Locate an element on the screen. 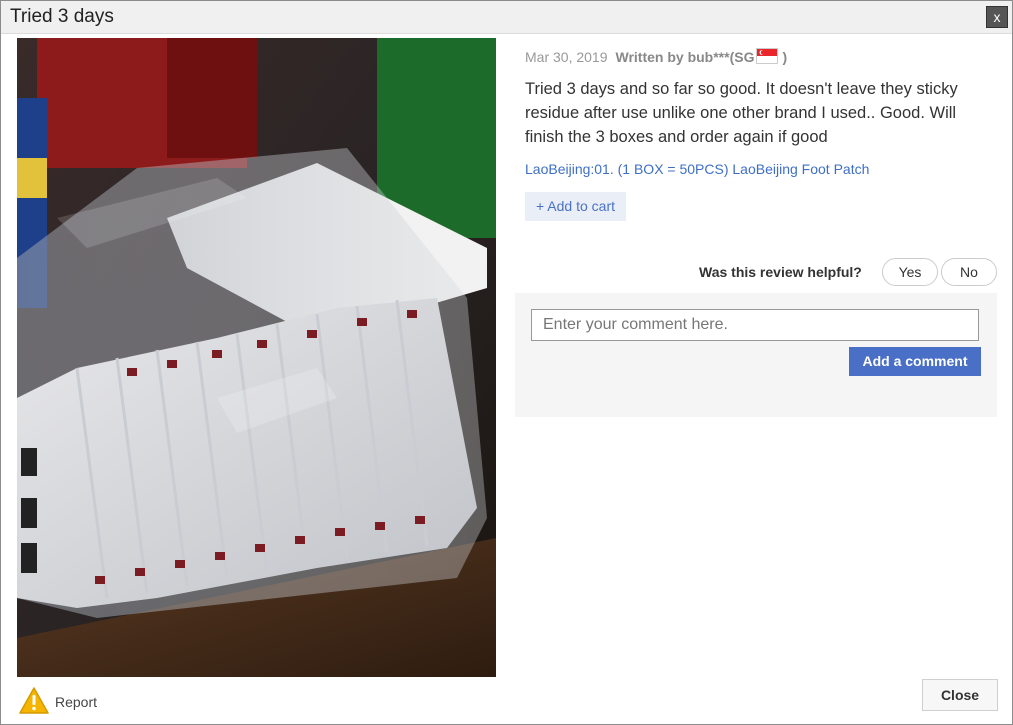 The image size is (1013, 725). comment-panel: Add a comment is located at coordinates (756, 355).